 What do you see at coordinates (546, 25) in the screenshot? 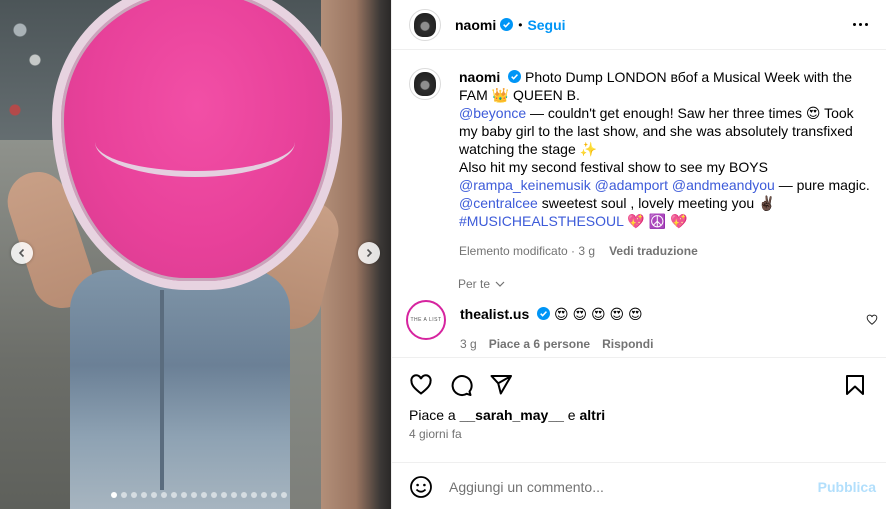
I see `follow-button: Segui` at bounding box center [546, 25].